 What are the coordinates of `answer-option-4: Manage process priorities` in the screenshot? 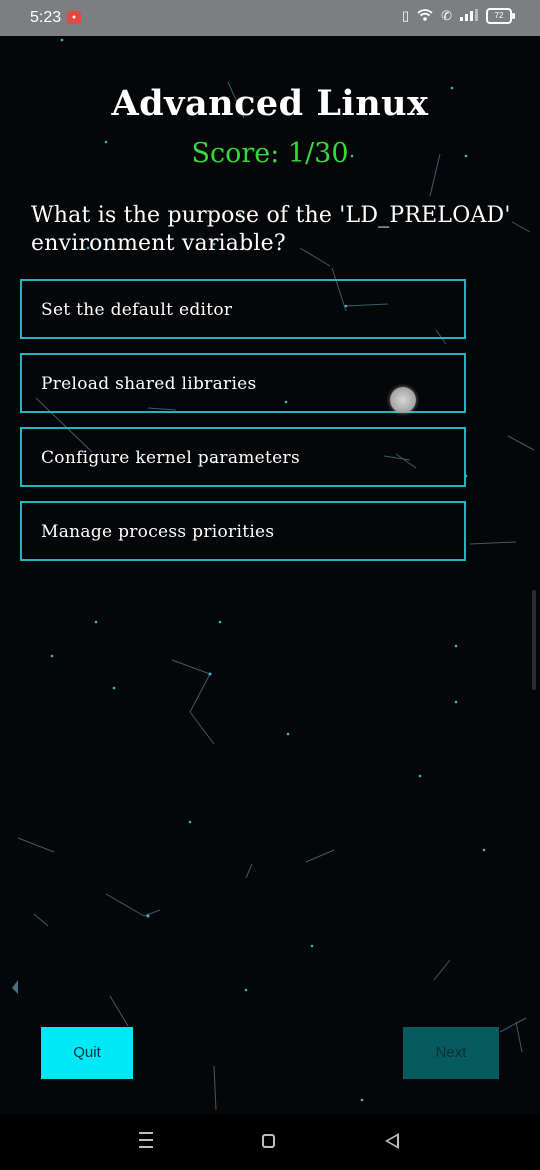 It's located at (243, 531).